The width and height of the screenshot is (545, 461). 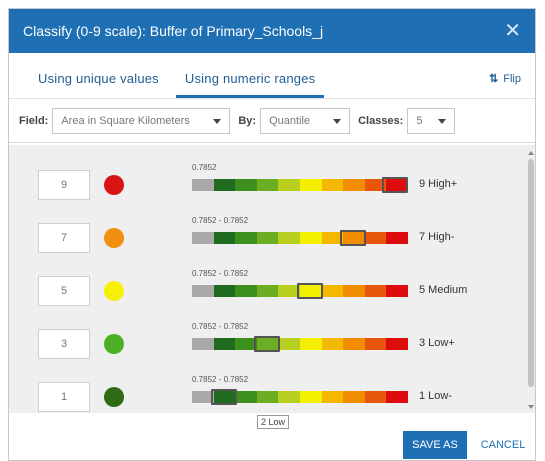 I want to click on method-select-value: Quantile, so click(x=290, y=120).